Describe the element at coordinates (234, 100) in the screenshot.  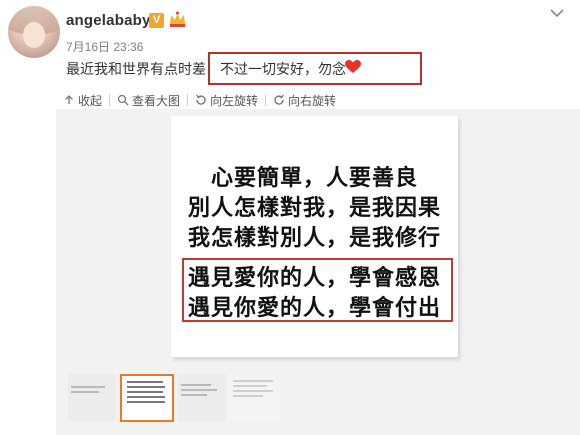
I see `rotate-left-label: 向左旋转` at that location.